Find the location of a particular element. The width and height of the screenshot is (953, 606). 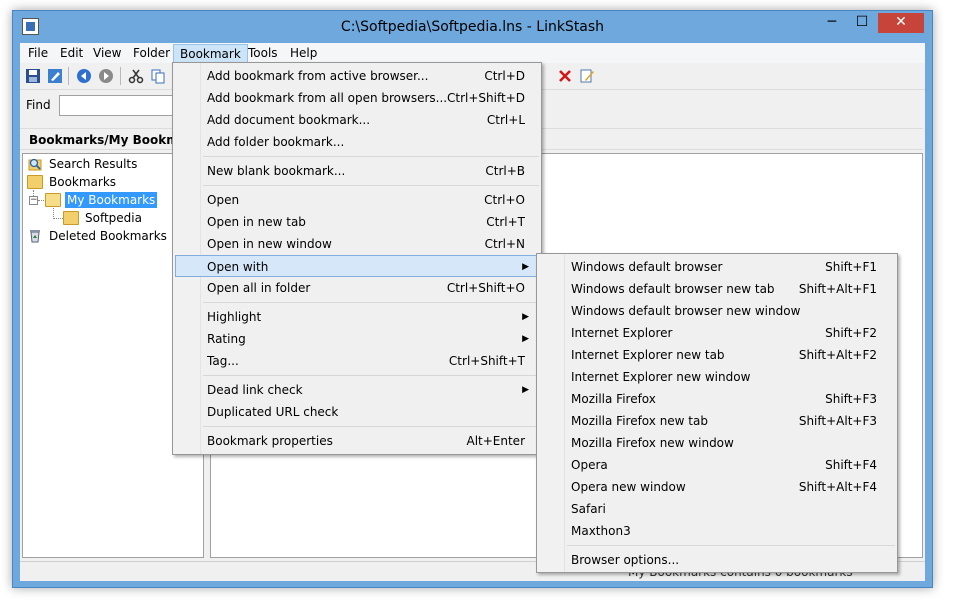

find-label: Find is located at coordinates (38, 105).